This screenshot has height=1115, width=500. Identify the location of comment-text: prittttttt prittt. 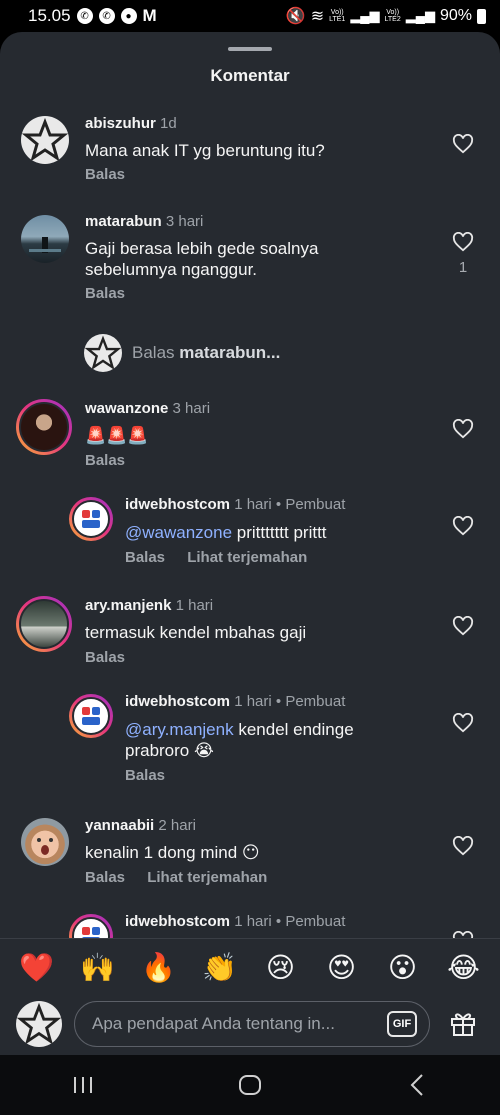
(281, 532).